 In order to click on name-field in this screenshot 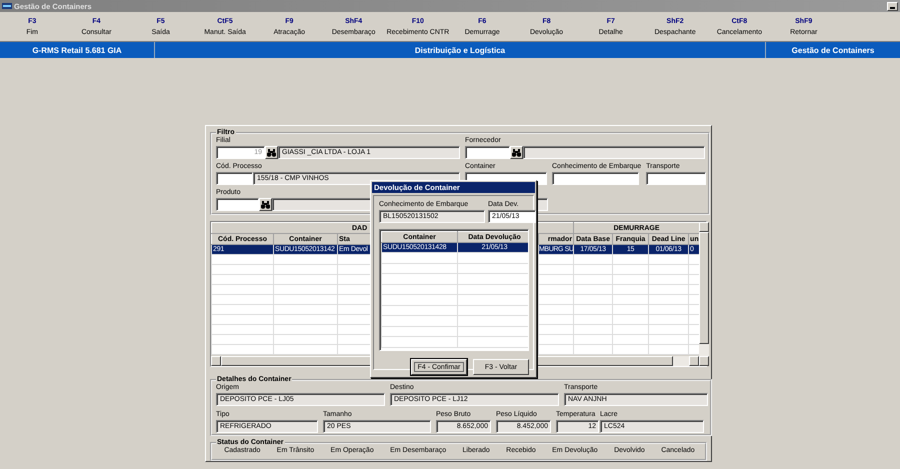, I will do `click(614, 152)`.